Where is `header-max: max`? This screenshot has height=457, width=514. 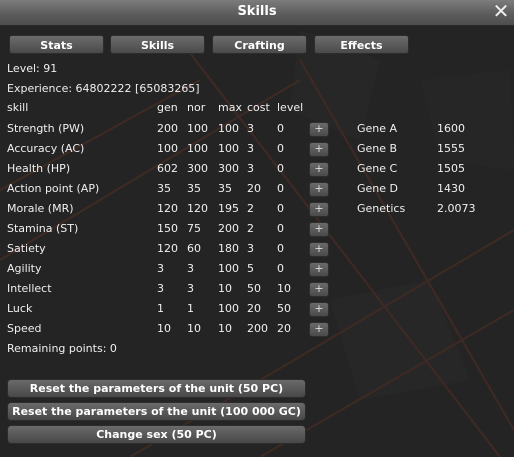 header-max: max is located at coordinates (230, 107).